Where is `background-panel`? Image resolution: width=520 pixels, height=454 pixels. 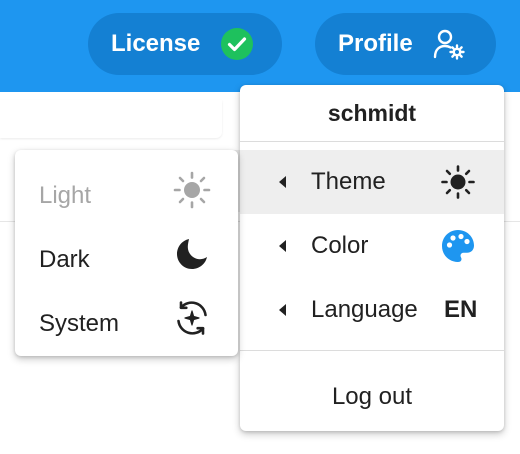 background-panel is located at coordinates (111, 119).